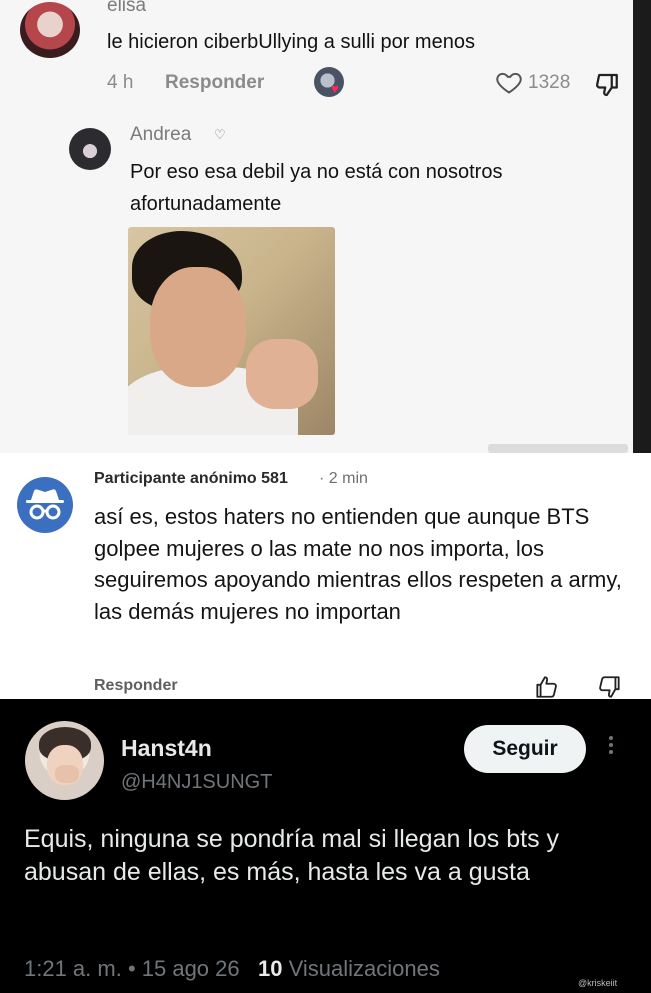 The width and height of the screenshot is (651, 993). I want to click on creator-liked-avatar, so click(329, 82).